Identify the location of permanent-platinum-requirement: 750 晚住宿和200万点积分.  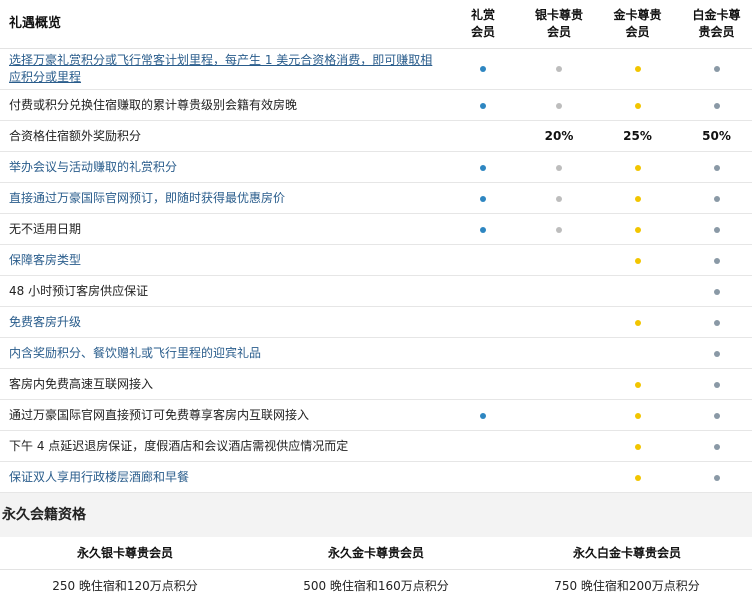
(627, 586).